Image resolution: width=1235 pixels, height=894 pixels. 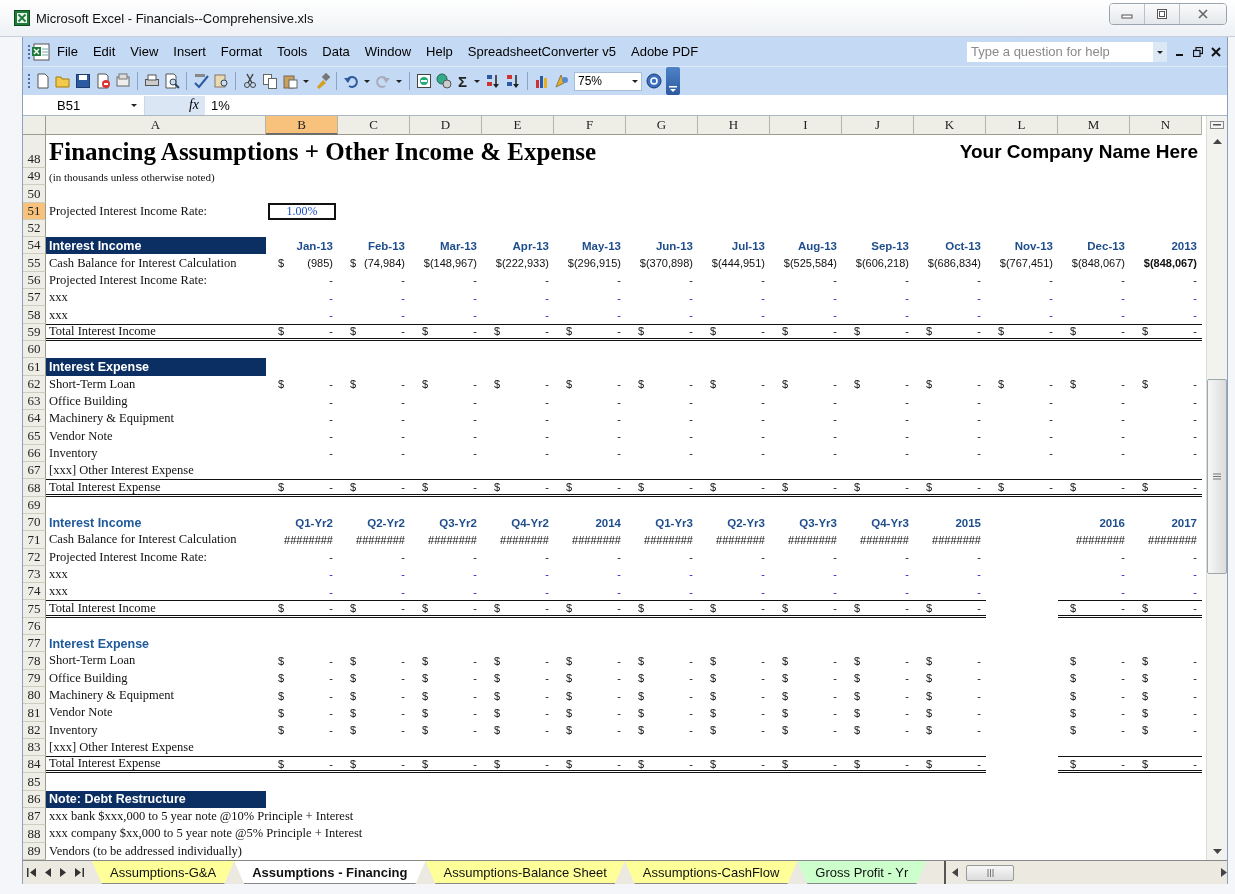 What do you see at coordinates (34, 246) in the screenshot?
I see `row-header: 54` at bounding box center [34, 246].